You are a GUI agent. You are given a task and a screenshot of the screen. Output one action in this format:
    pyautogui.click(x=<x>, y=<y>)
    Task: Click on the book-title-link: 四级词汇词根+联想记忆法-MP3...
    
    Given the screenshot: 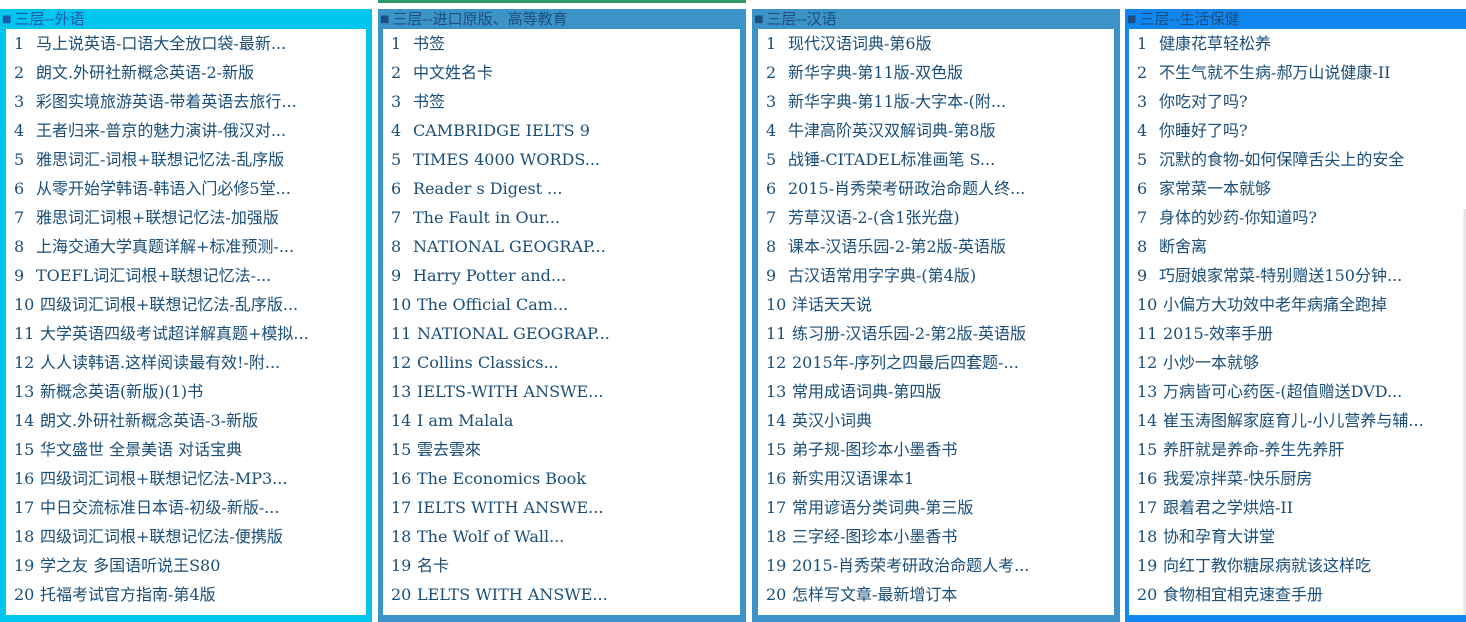 What is the action you would take?
    pyautogui.click(x=163, y=478)
    